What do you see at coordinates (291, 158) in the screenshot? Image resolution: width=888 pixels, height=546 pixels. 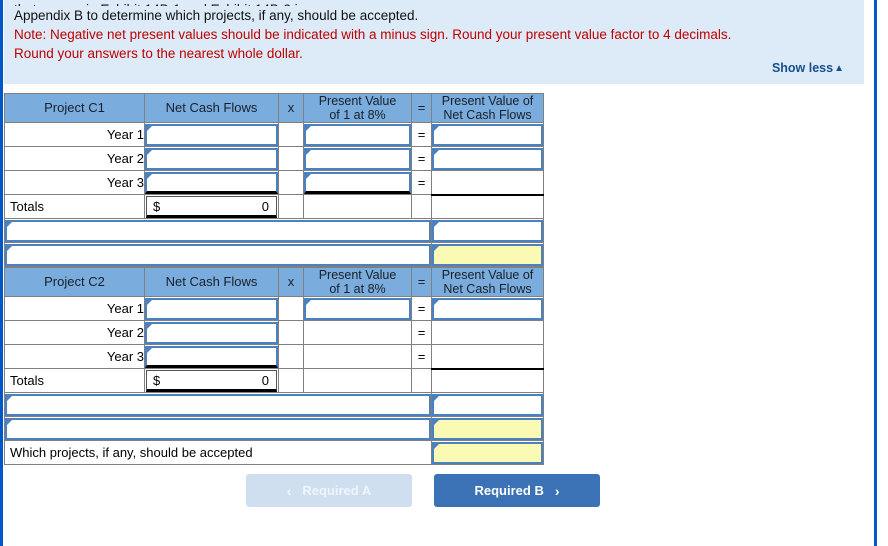 I see `c1-year-2-multiply-cell` at bounding box center [291, 158].